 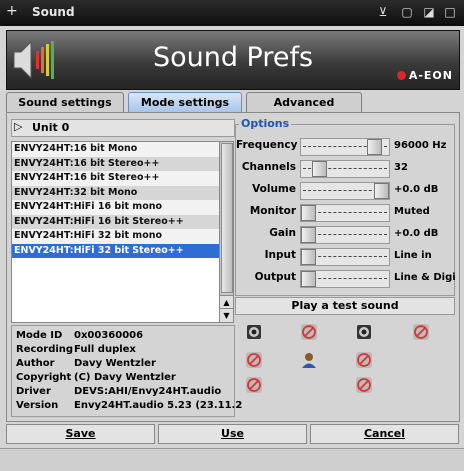 I want to click on mode-list-scrollbar: ▲ ▼, so click(x=226, y=232).